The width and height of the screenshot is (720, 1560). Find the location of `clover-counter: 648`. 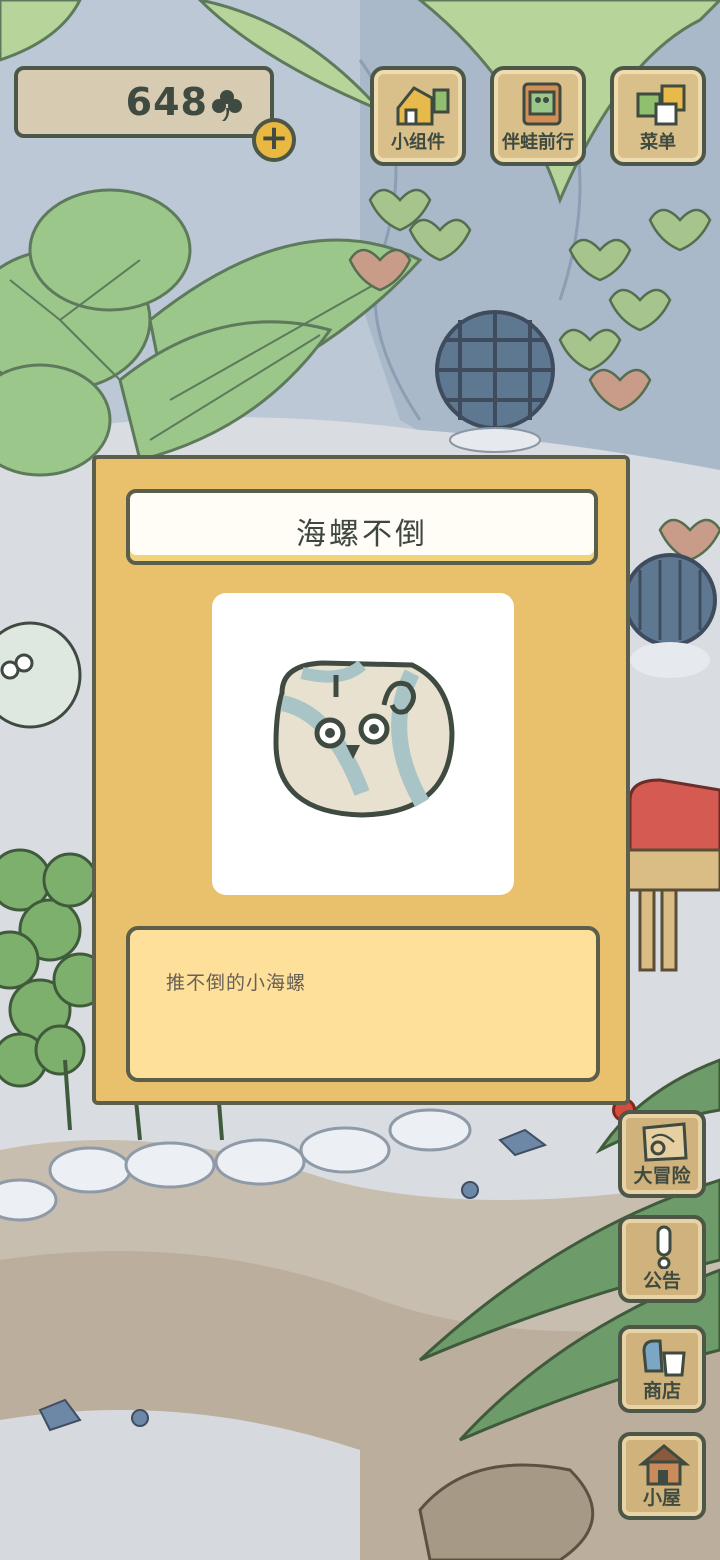

clover-counter: 648 is located at coordinates (144, 102).